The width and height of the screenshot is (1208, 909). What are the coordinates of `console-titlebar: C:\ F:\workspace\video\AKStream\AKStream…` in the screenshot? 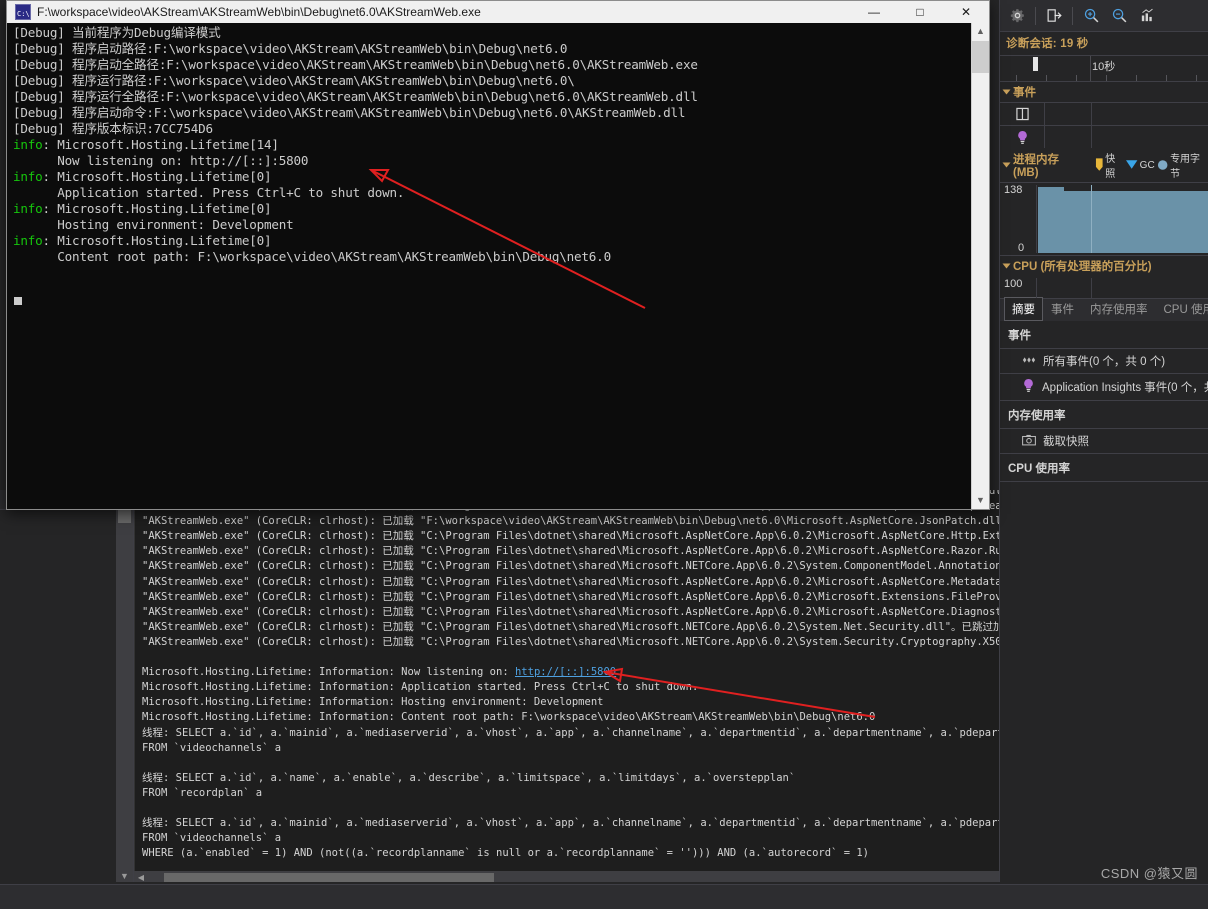 It's located at (498, 12).